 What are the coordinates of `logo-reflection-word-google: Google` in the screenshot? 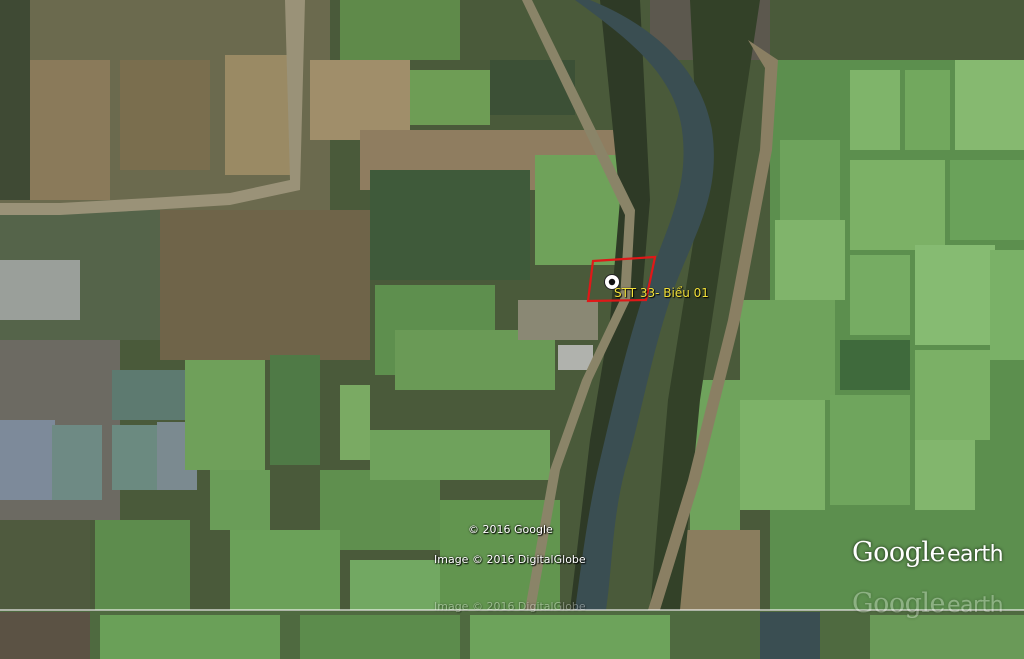 It's located at (898, 603).